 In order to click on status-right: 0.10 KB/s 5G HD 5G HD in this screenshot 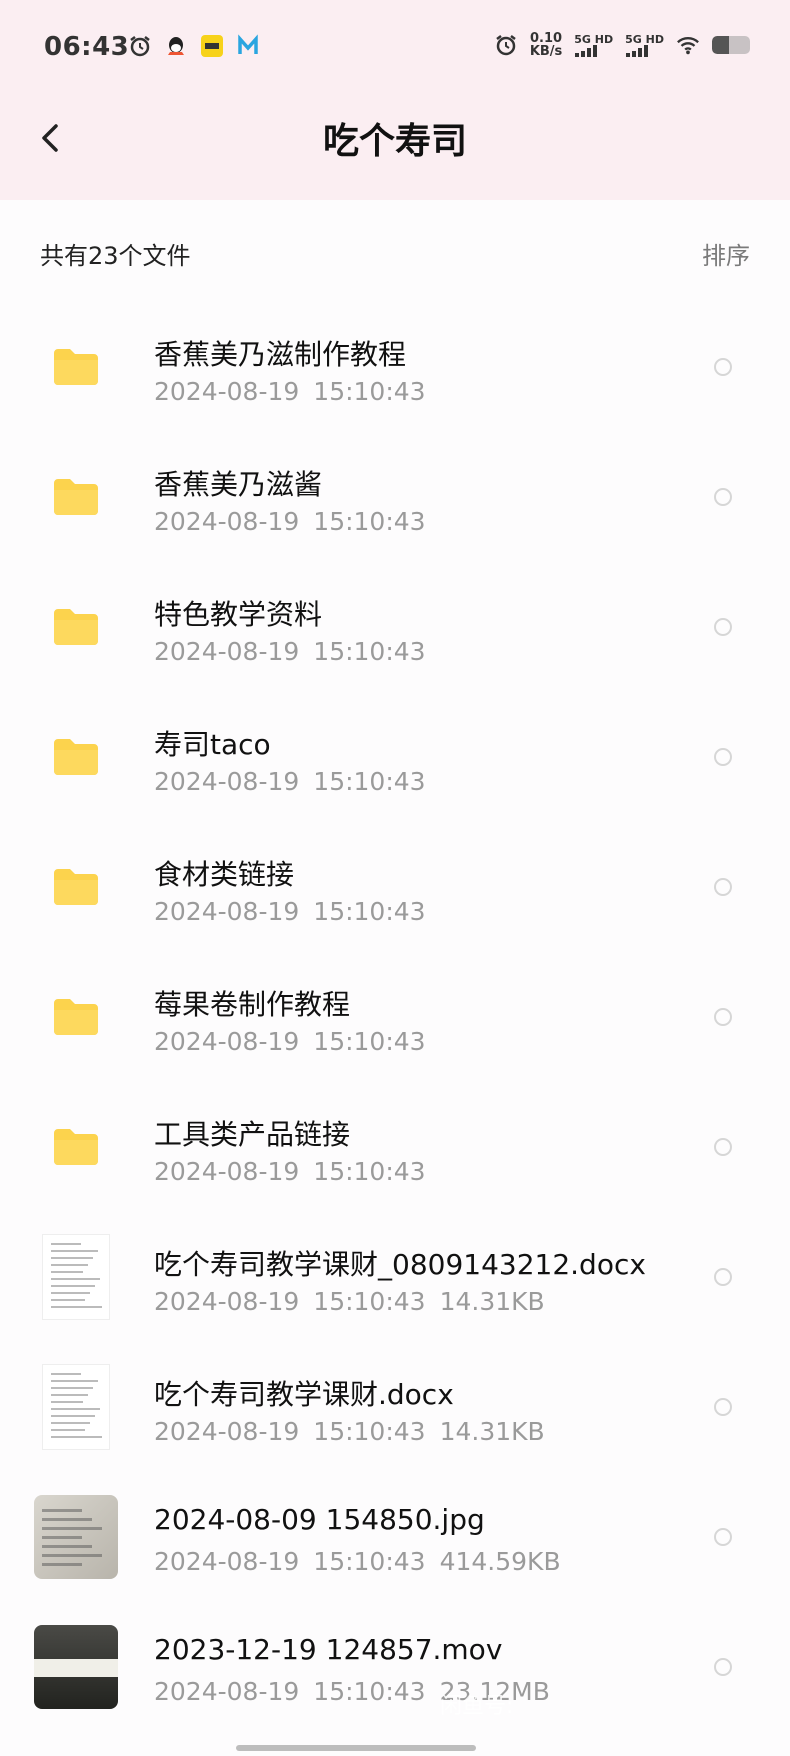, I will do `click(622, 45)`.